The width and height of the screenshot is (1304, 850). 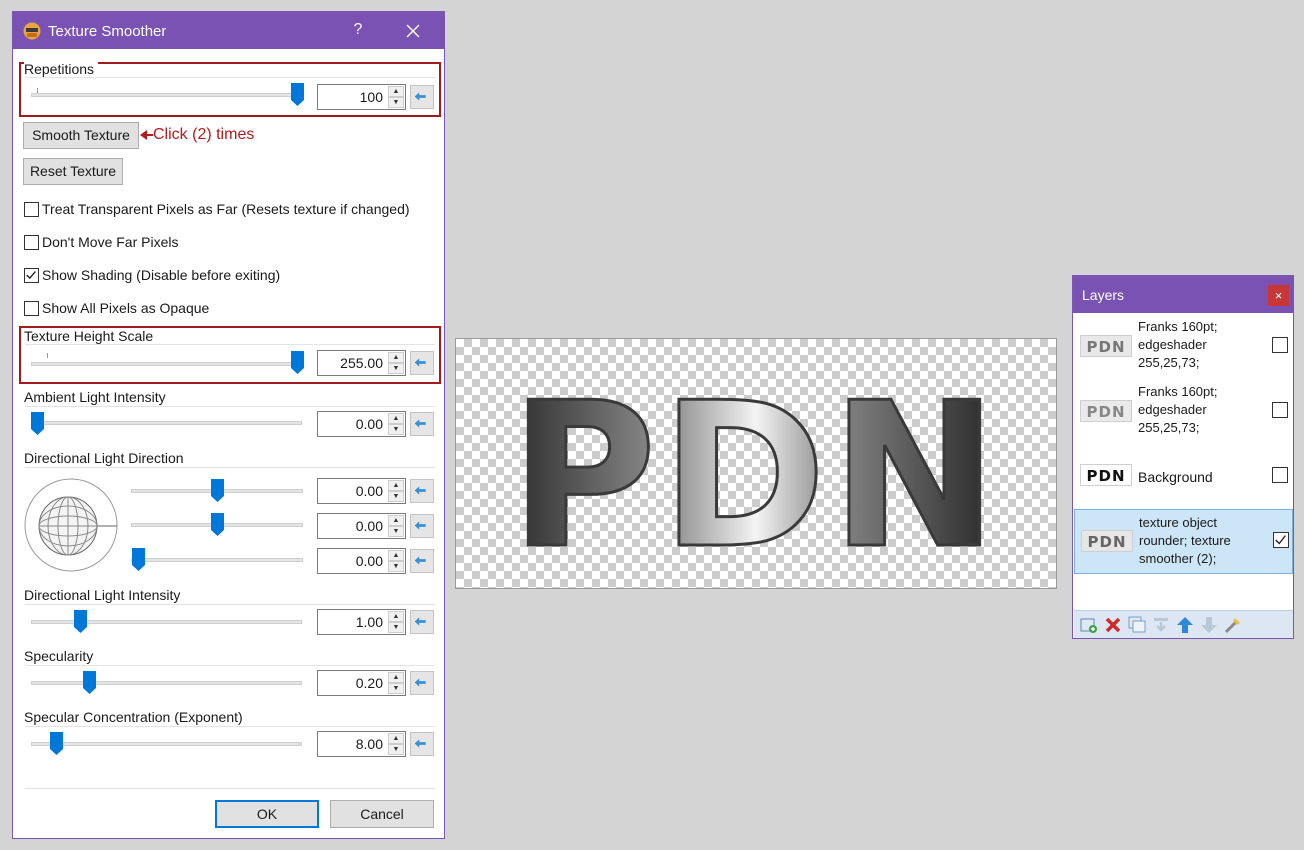 What do you see at coordinates (166, 744) in the screenshot?
I see `specular-concentration-slider-track` at bounding box center [166, 744].